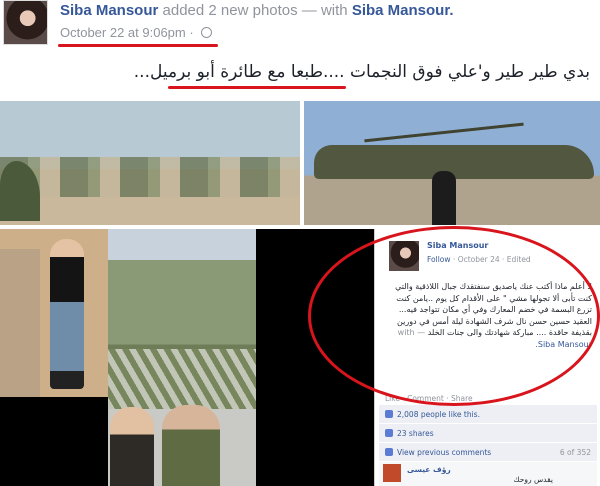 The height and width of the screenshot is (486, 600). I want to click on photo-mountain-soldier, so click(182, 357).